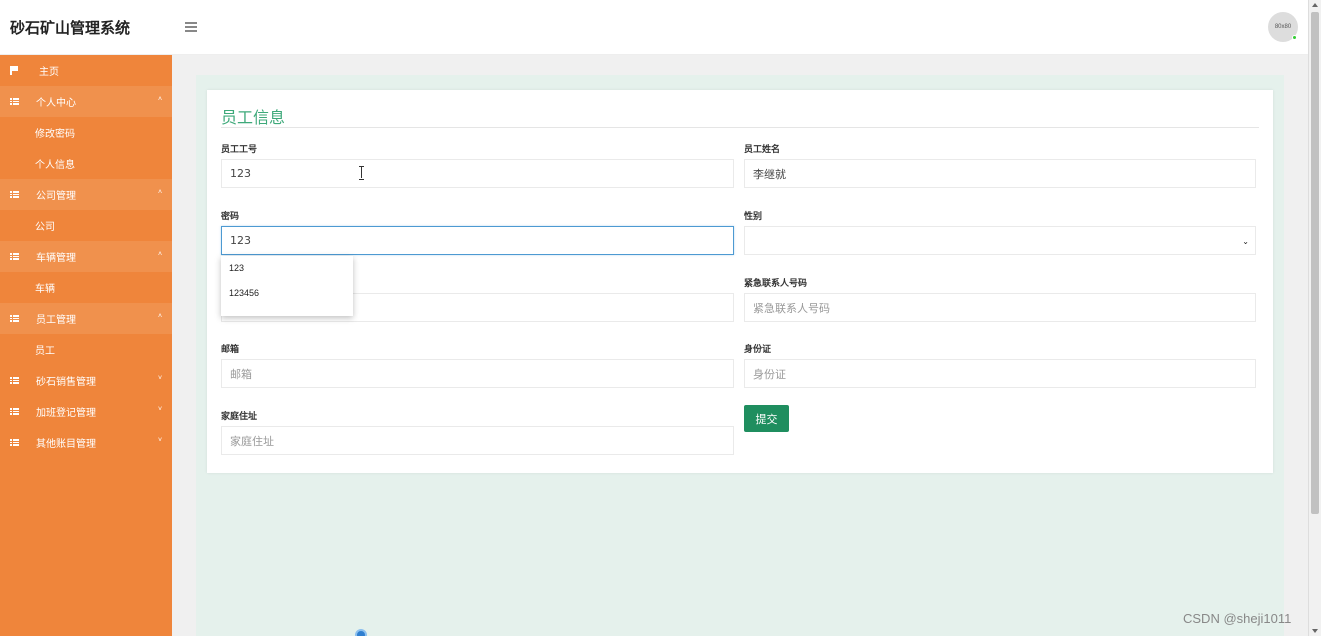 The height and width of the screenshot is (636, 1321). What do you see at coordinates (86, 194) in the screenshot?
I see `sidebar-group-company: 公司管理 ˄` at bounding box center [86, 194].